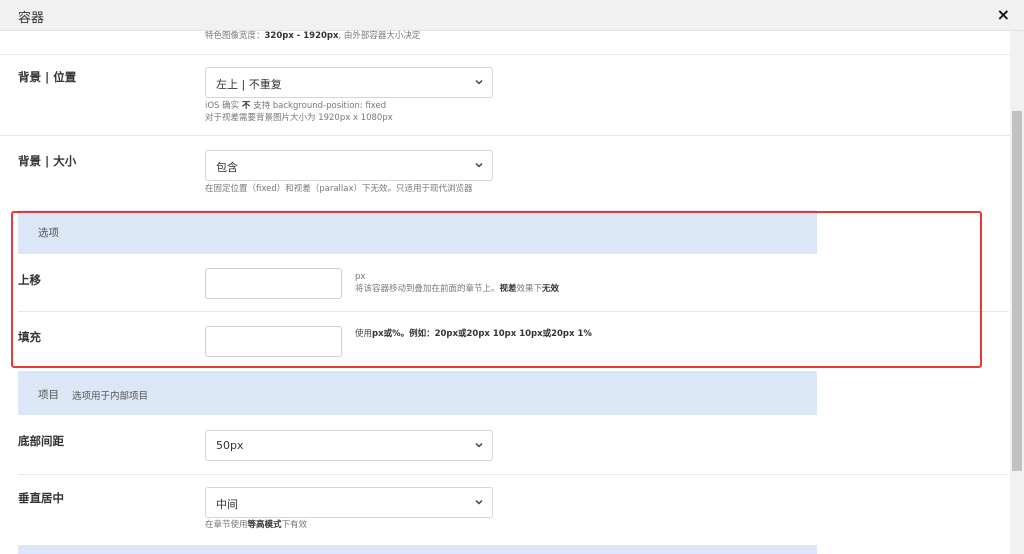 The width and height of the screenshot is (1024, 554). What do you see at coordinates (41, 441) in the screenshot?
I see `bottom-margin-label: 底部间距` at bounding box center [41, 441].